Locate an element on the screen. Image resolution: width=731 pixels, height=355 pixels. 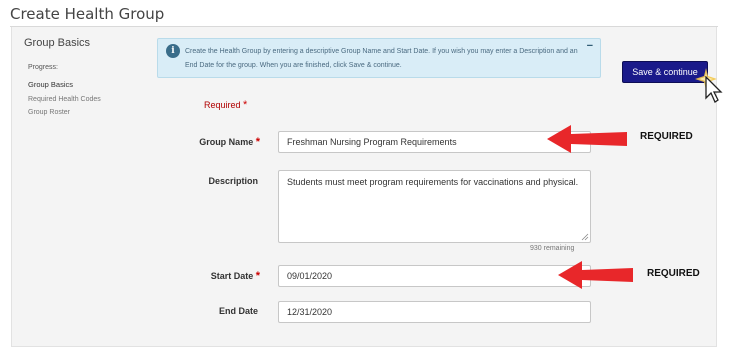
sidebar-item-required-health-codes: Required Health Codes is located at coordinates (64, 99).